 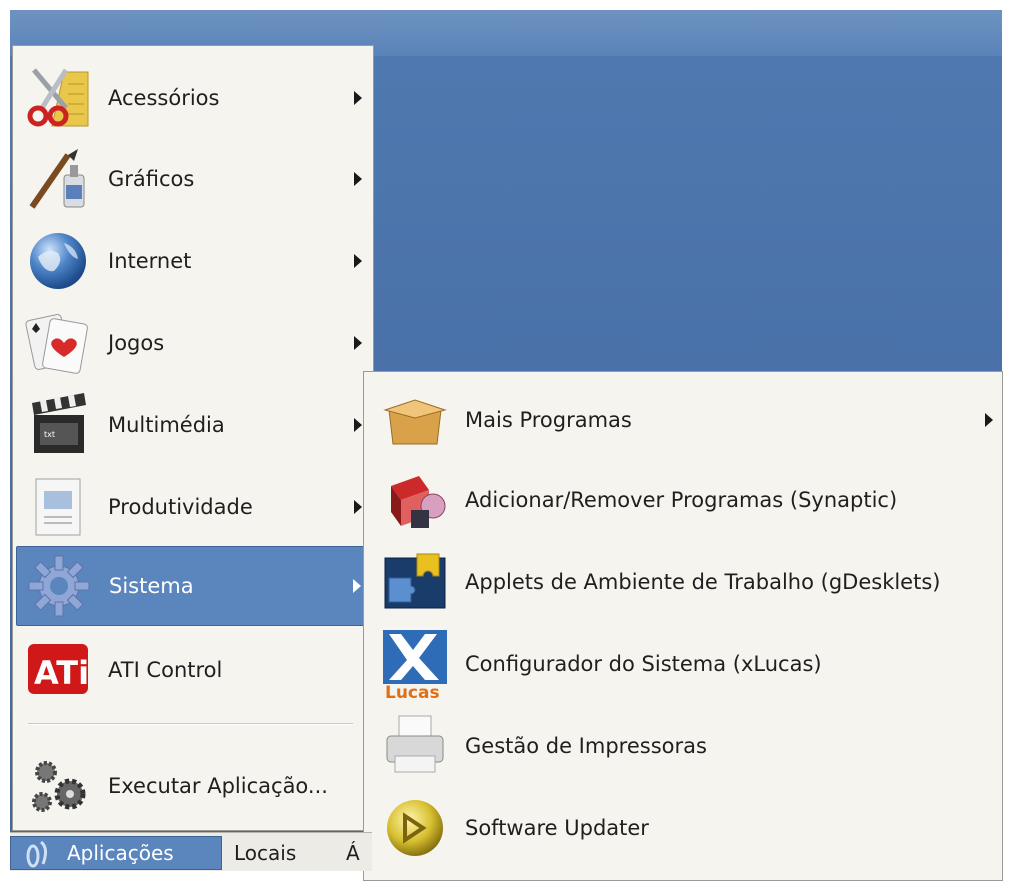 I want to click on places-label: Locais, so click(x=265, y=853).